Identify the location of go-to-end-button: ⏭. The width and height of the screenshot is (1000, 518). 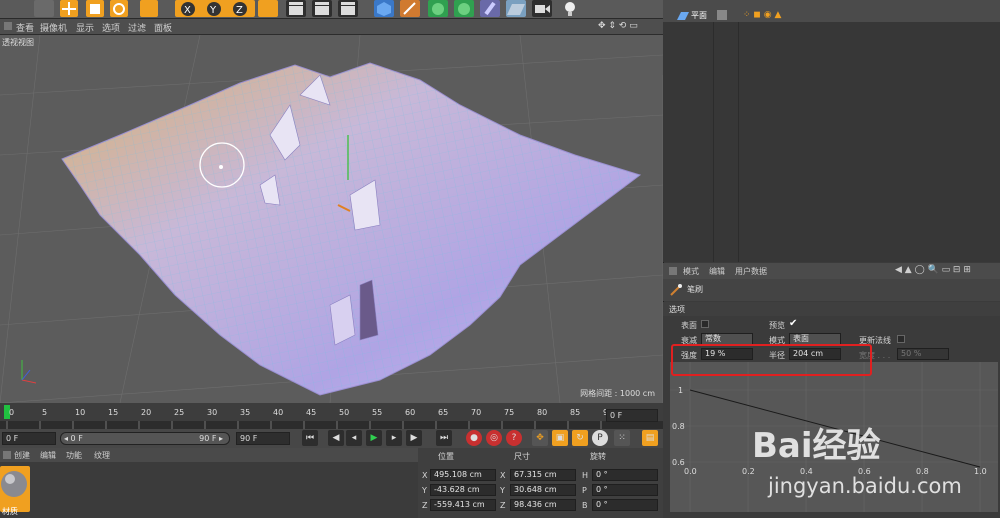
(444, 438).